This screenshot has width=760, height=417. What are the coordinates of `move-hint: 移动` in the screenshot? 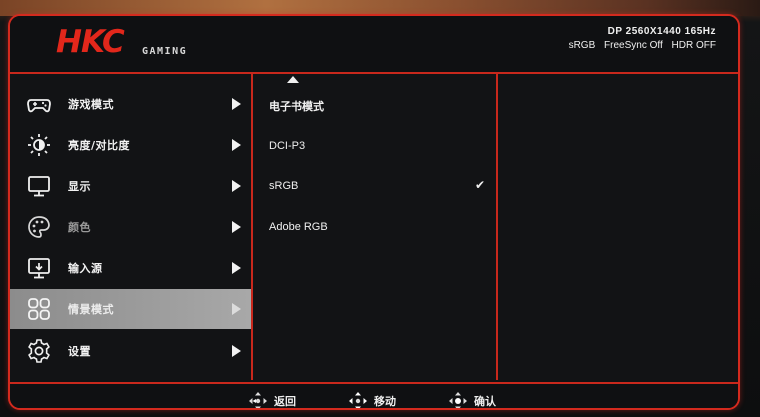 It's located at (372, 399).